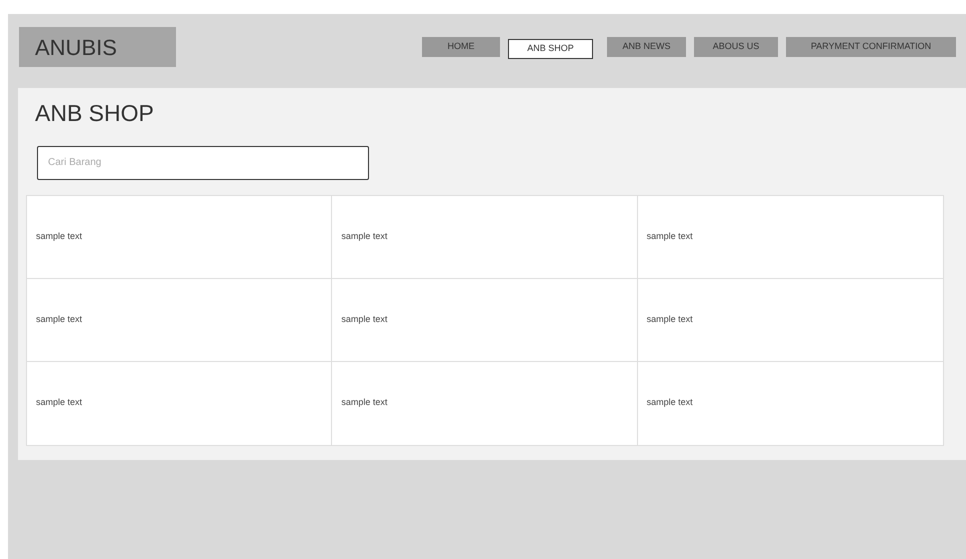  What do you see at coordinates (461, 47) in the screenshot?
I see `nav-tab: HOME` at bounding box center [461, 47].